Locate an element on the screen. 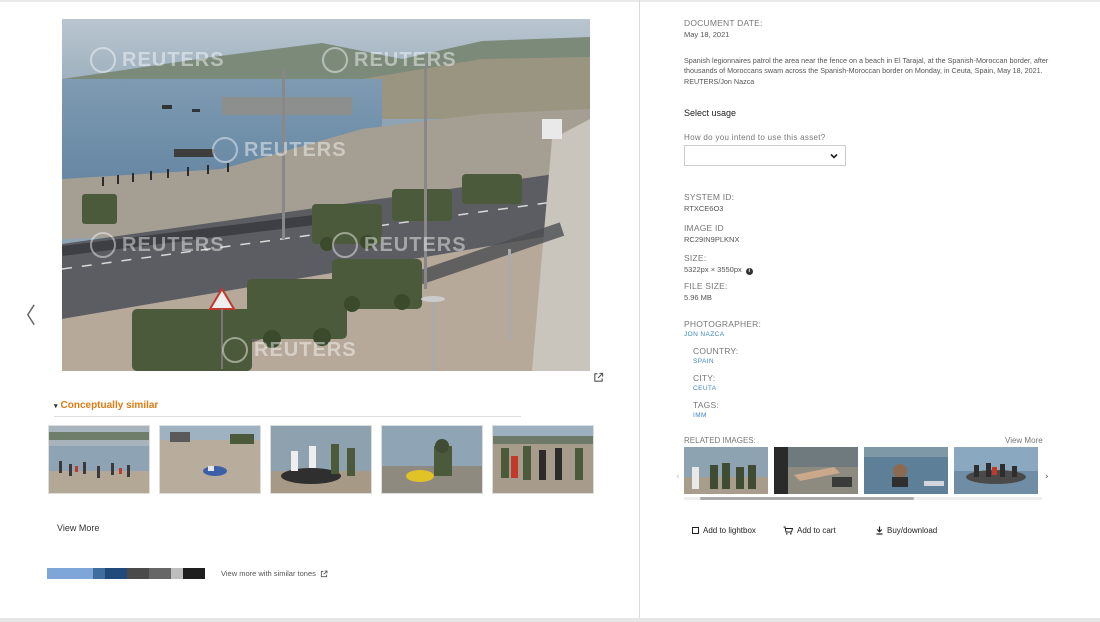 The height and width of the screenshot is (622, 1100). size-label: SIZE: is located at coordinates (695, 258).